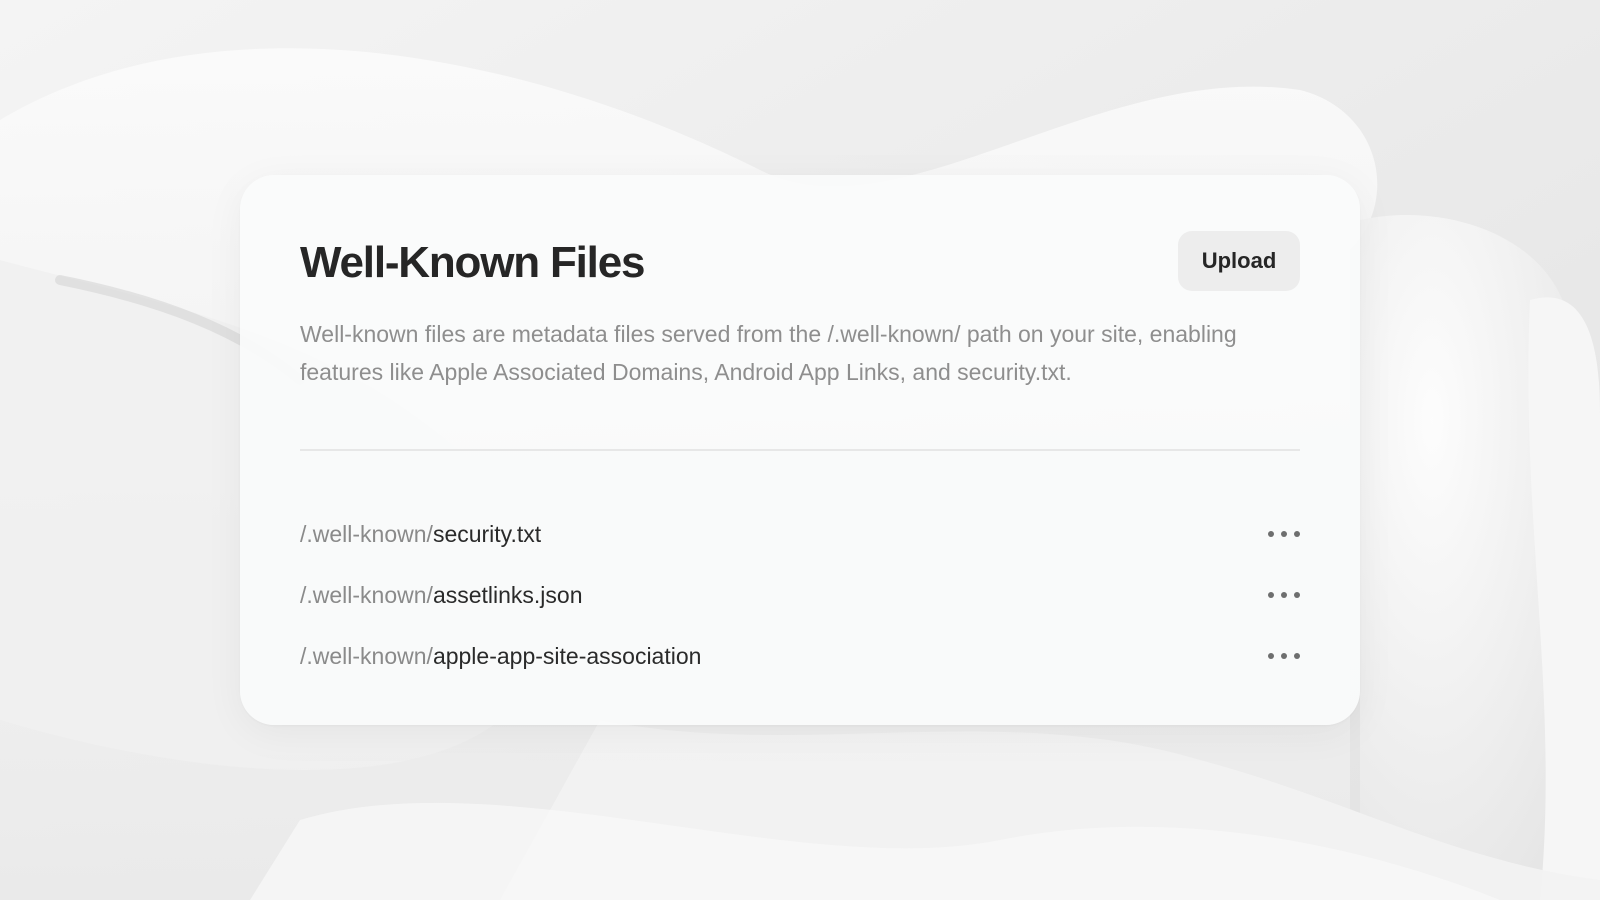 This screenshot has width=1600, height=900. Describe the element at coordinates (507, 594) in the screenshot. I see `file-name: assetlinks.json` at that location.